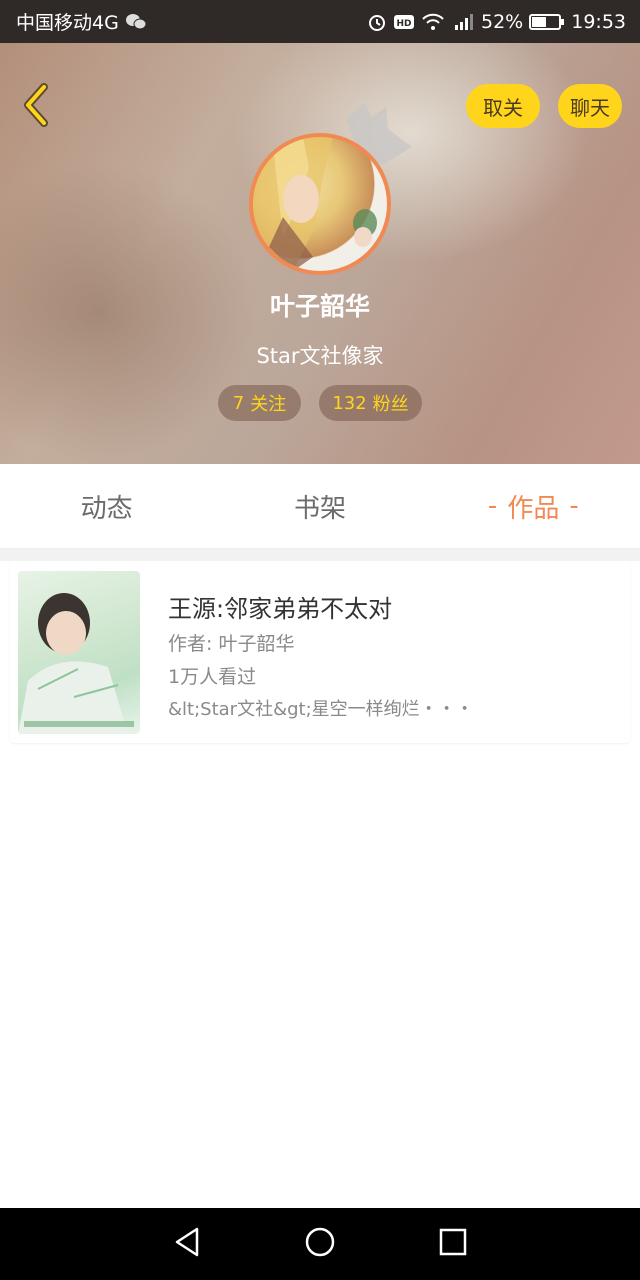 This screenshot has height=1280, width=640. I want to click on alarm-icon, so click(377, 22).